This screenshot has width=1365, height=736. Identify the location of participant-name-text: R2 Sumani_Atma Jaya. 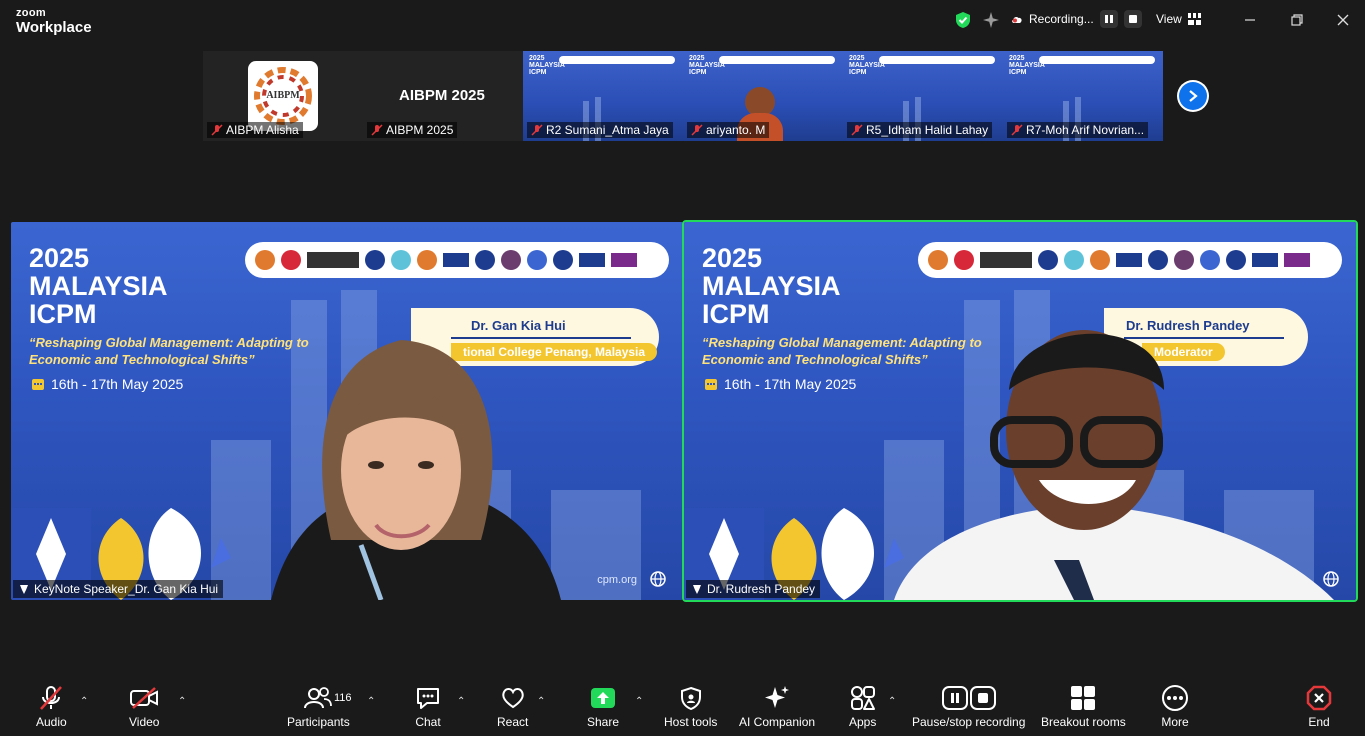
(607, 130).